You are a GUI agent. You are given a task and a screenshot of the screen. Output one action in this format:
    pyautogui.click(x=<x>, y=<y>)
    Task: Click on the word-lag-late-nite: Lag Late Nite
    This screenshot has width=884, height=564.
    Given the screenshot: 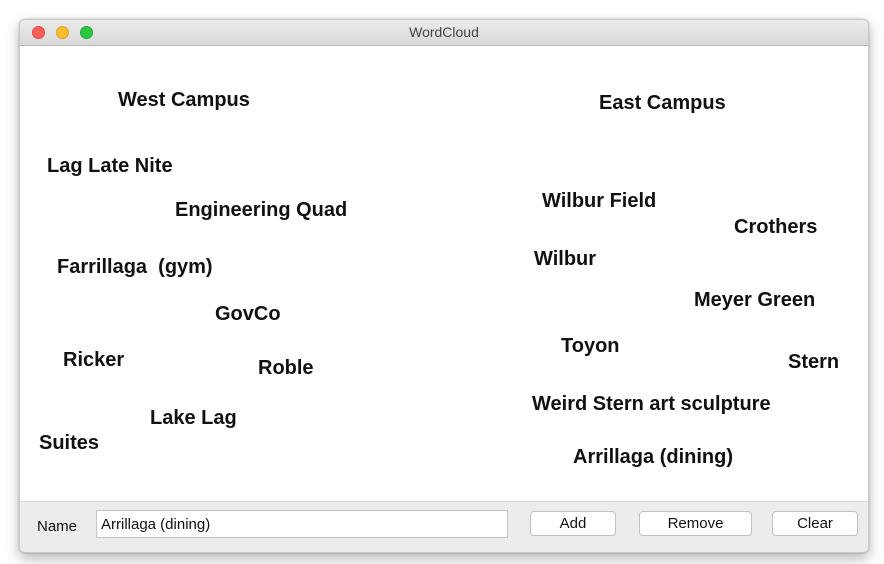 What is the action you would take?
    pyautogui.click(x=110, y=166)
    